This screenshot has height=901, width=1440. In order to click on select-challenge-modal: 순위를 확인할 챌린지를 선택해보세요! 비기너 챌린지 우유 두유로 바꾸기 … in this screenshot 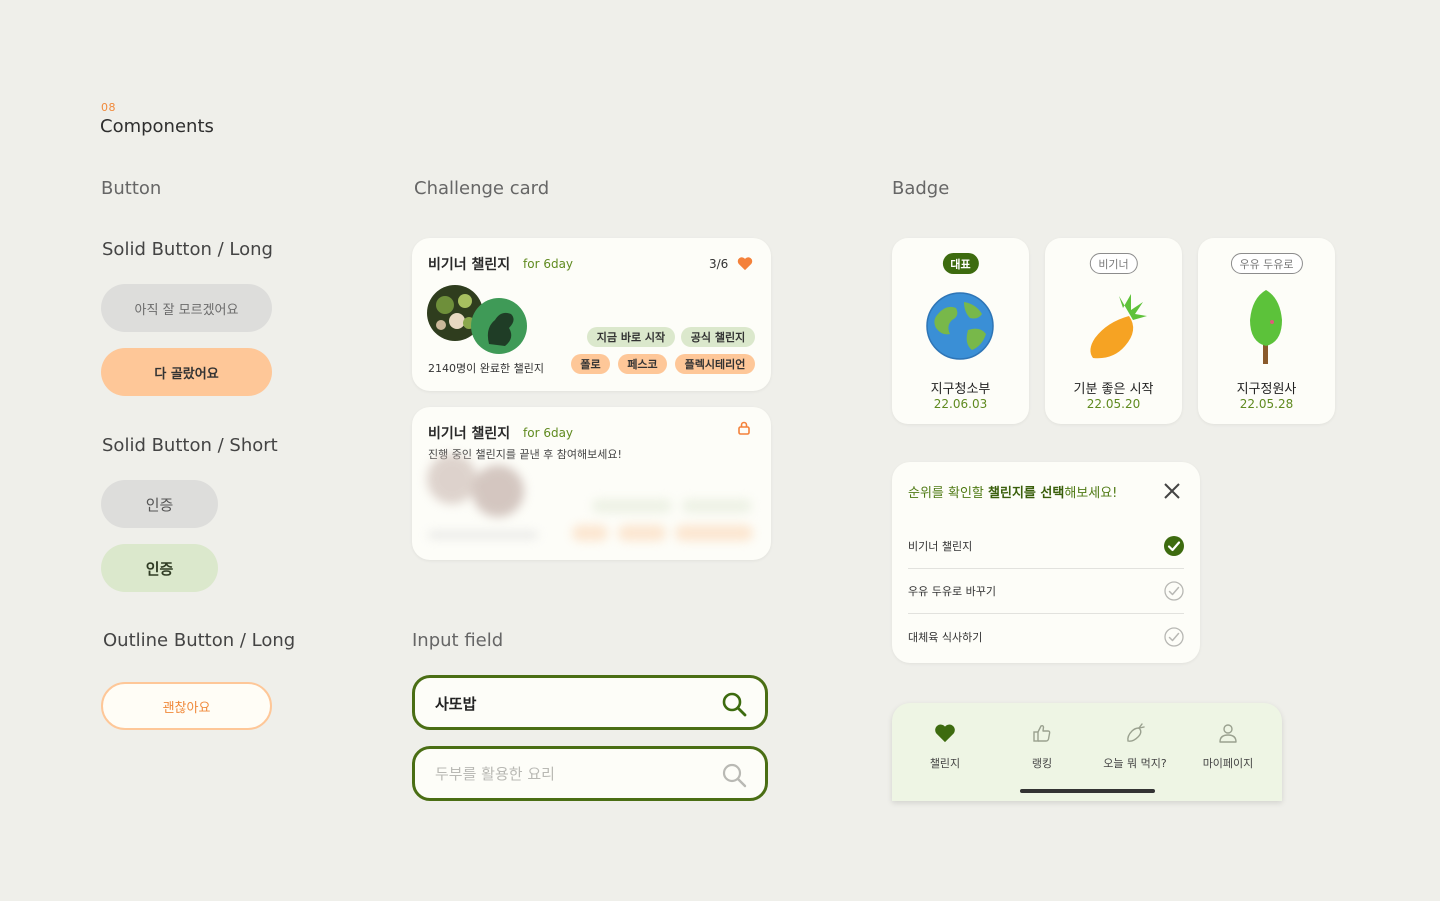, I will do `click(1046, 562)`.